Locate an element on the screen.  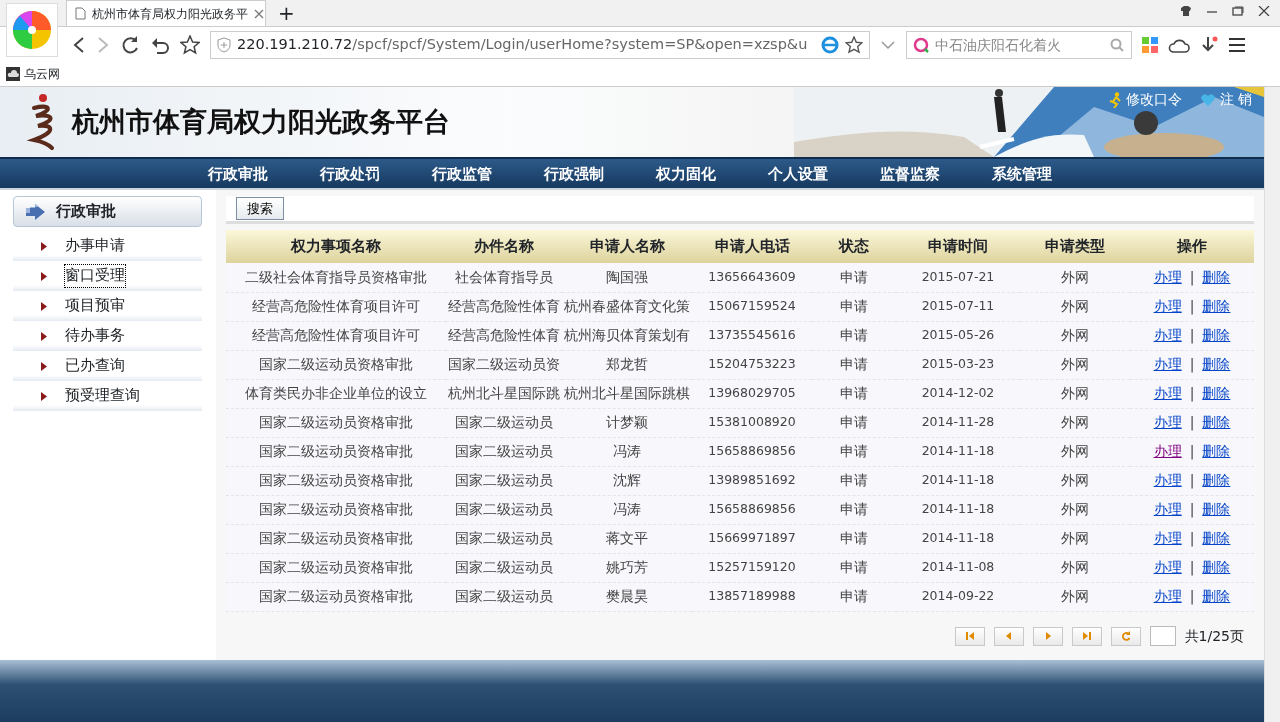
table-cell: 13968029705 is located at coordinates (752, 393).